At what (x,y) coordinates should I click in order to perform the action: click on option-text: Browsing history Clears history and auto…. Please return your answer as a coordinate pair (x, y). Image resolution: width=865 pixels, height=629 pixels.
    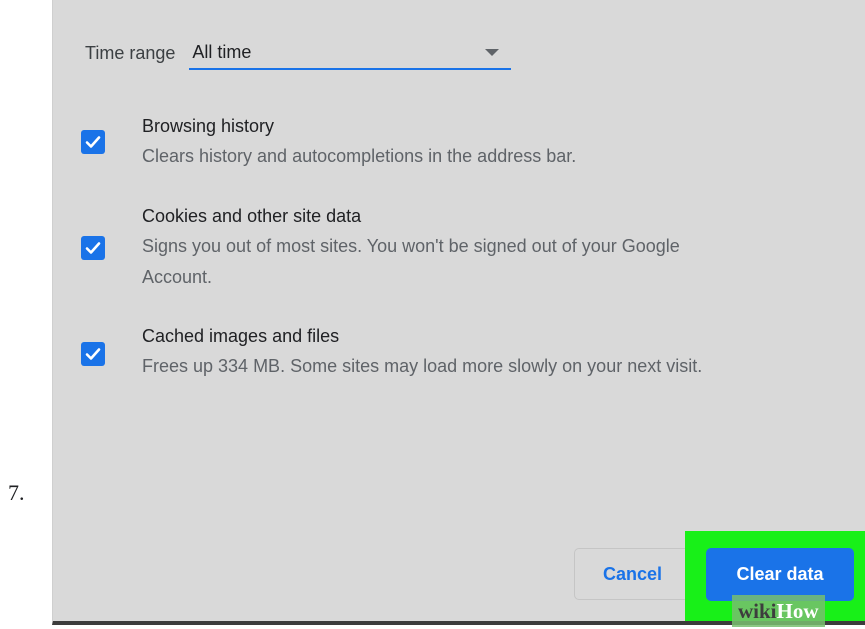
    Looking at the image, I should click on (487, 141).